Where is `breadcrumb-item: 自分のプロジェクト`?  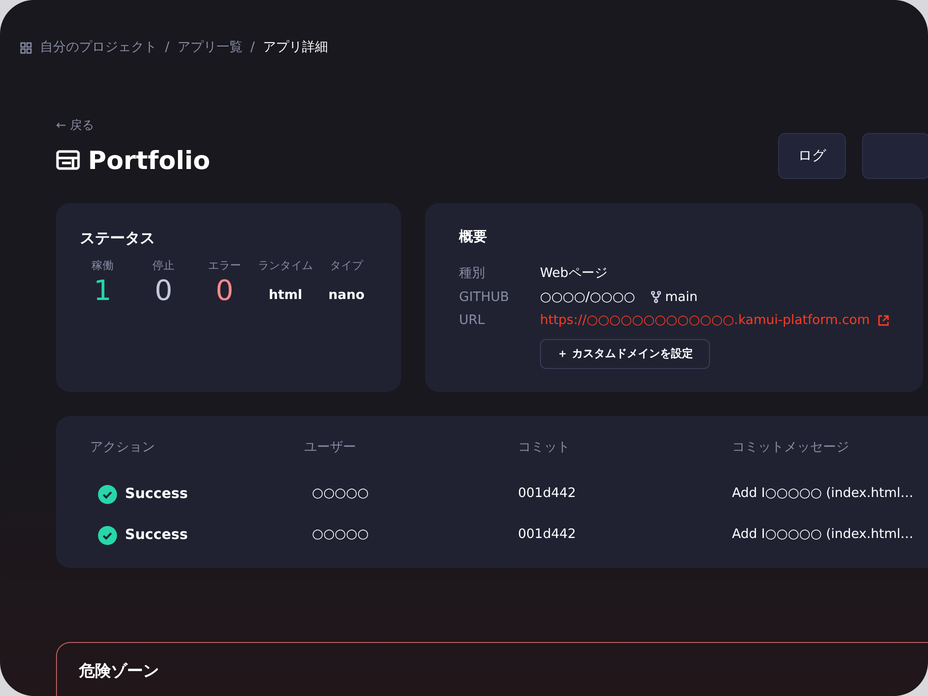
breadcrumb-item: 自分のプロジェクト is located at coordinates (98, 48).